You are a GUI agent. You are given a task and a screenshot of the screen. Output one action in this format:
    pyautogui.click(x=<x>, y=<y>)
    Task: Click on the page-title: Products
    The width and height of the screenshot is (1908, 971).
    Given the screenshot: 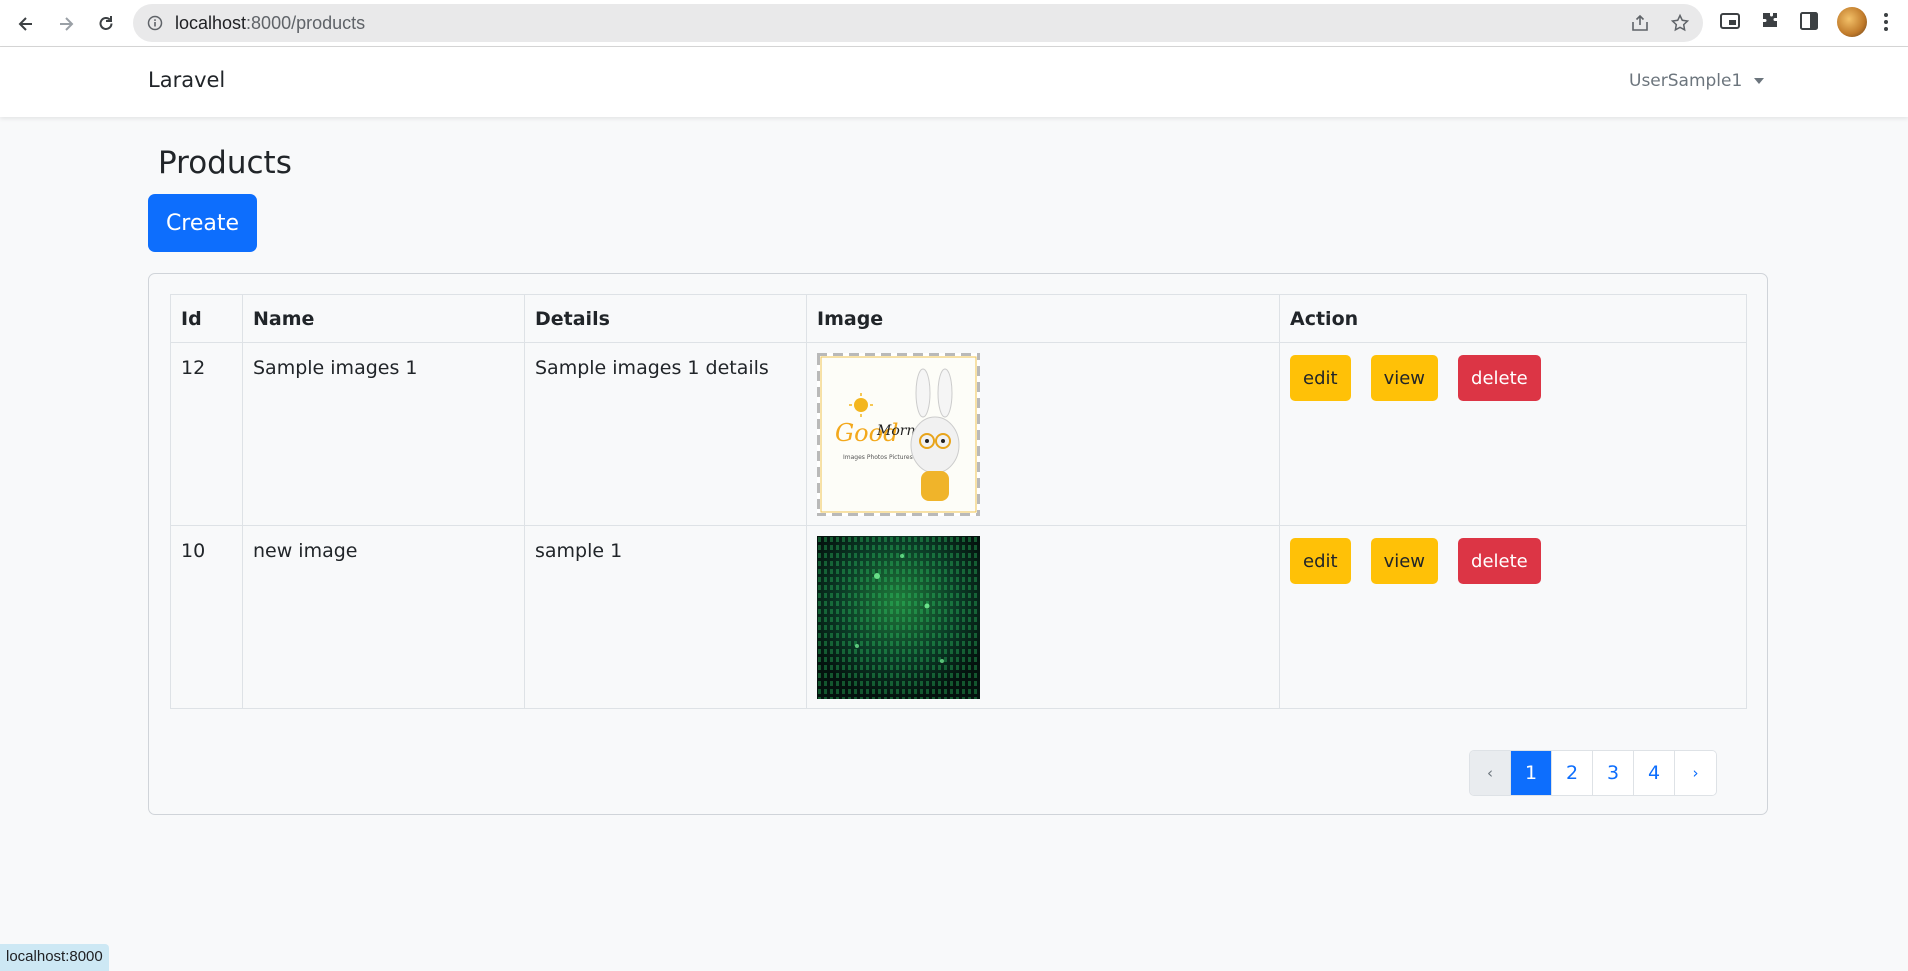 What is the action you would take?
    pyautogui.click(x=225, y=163)
    